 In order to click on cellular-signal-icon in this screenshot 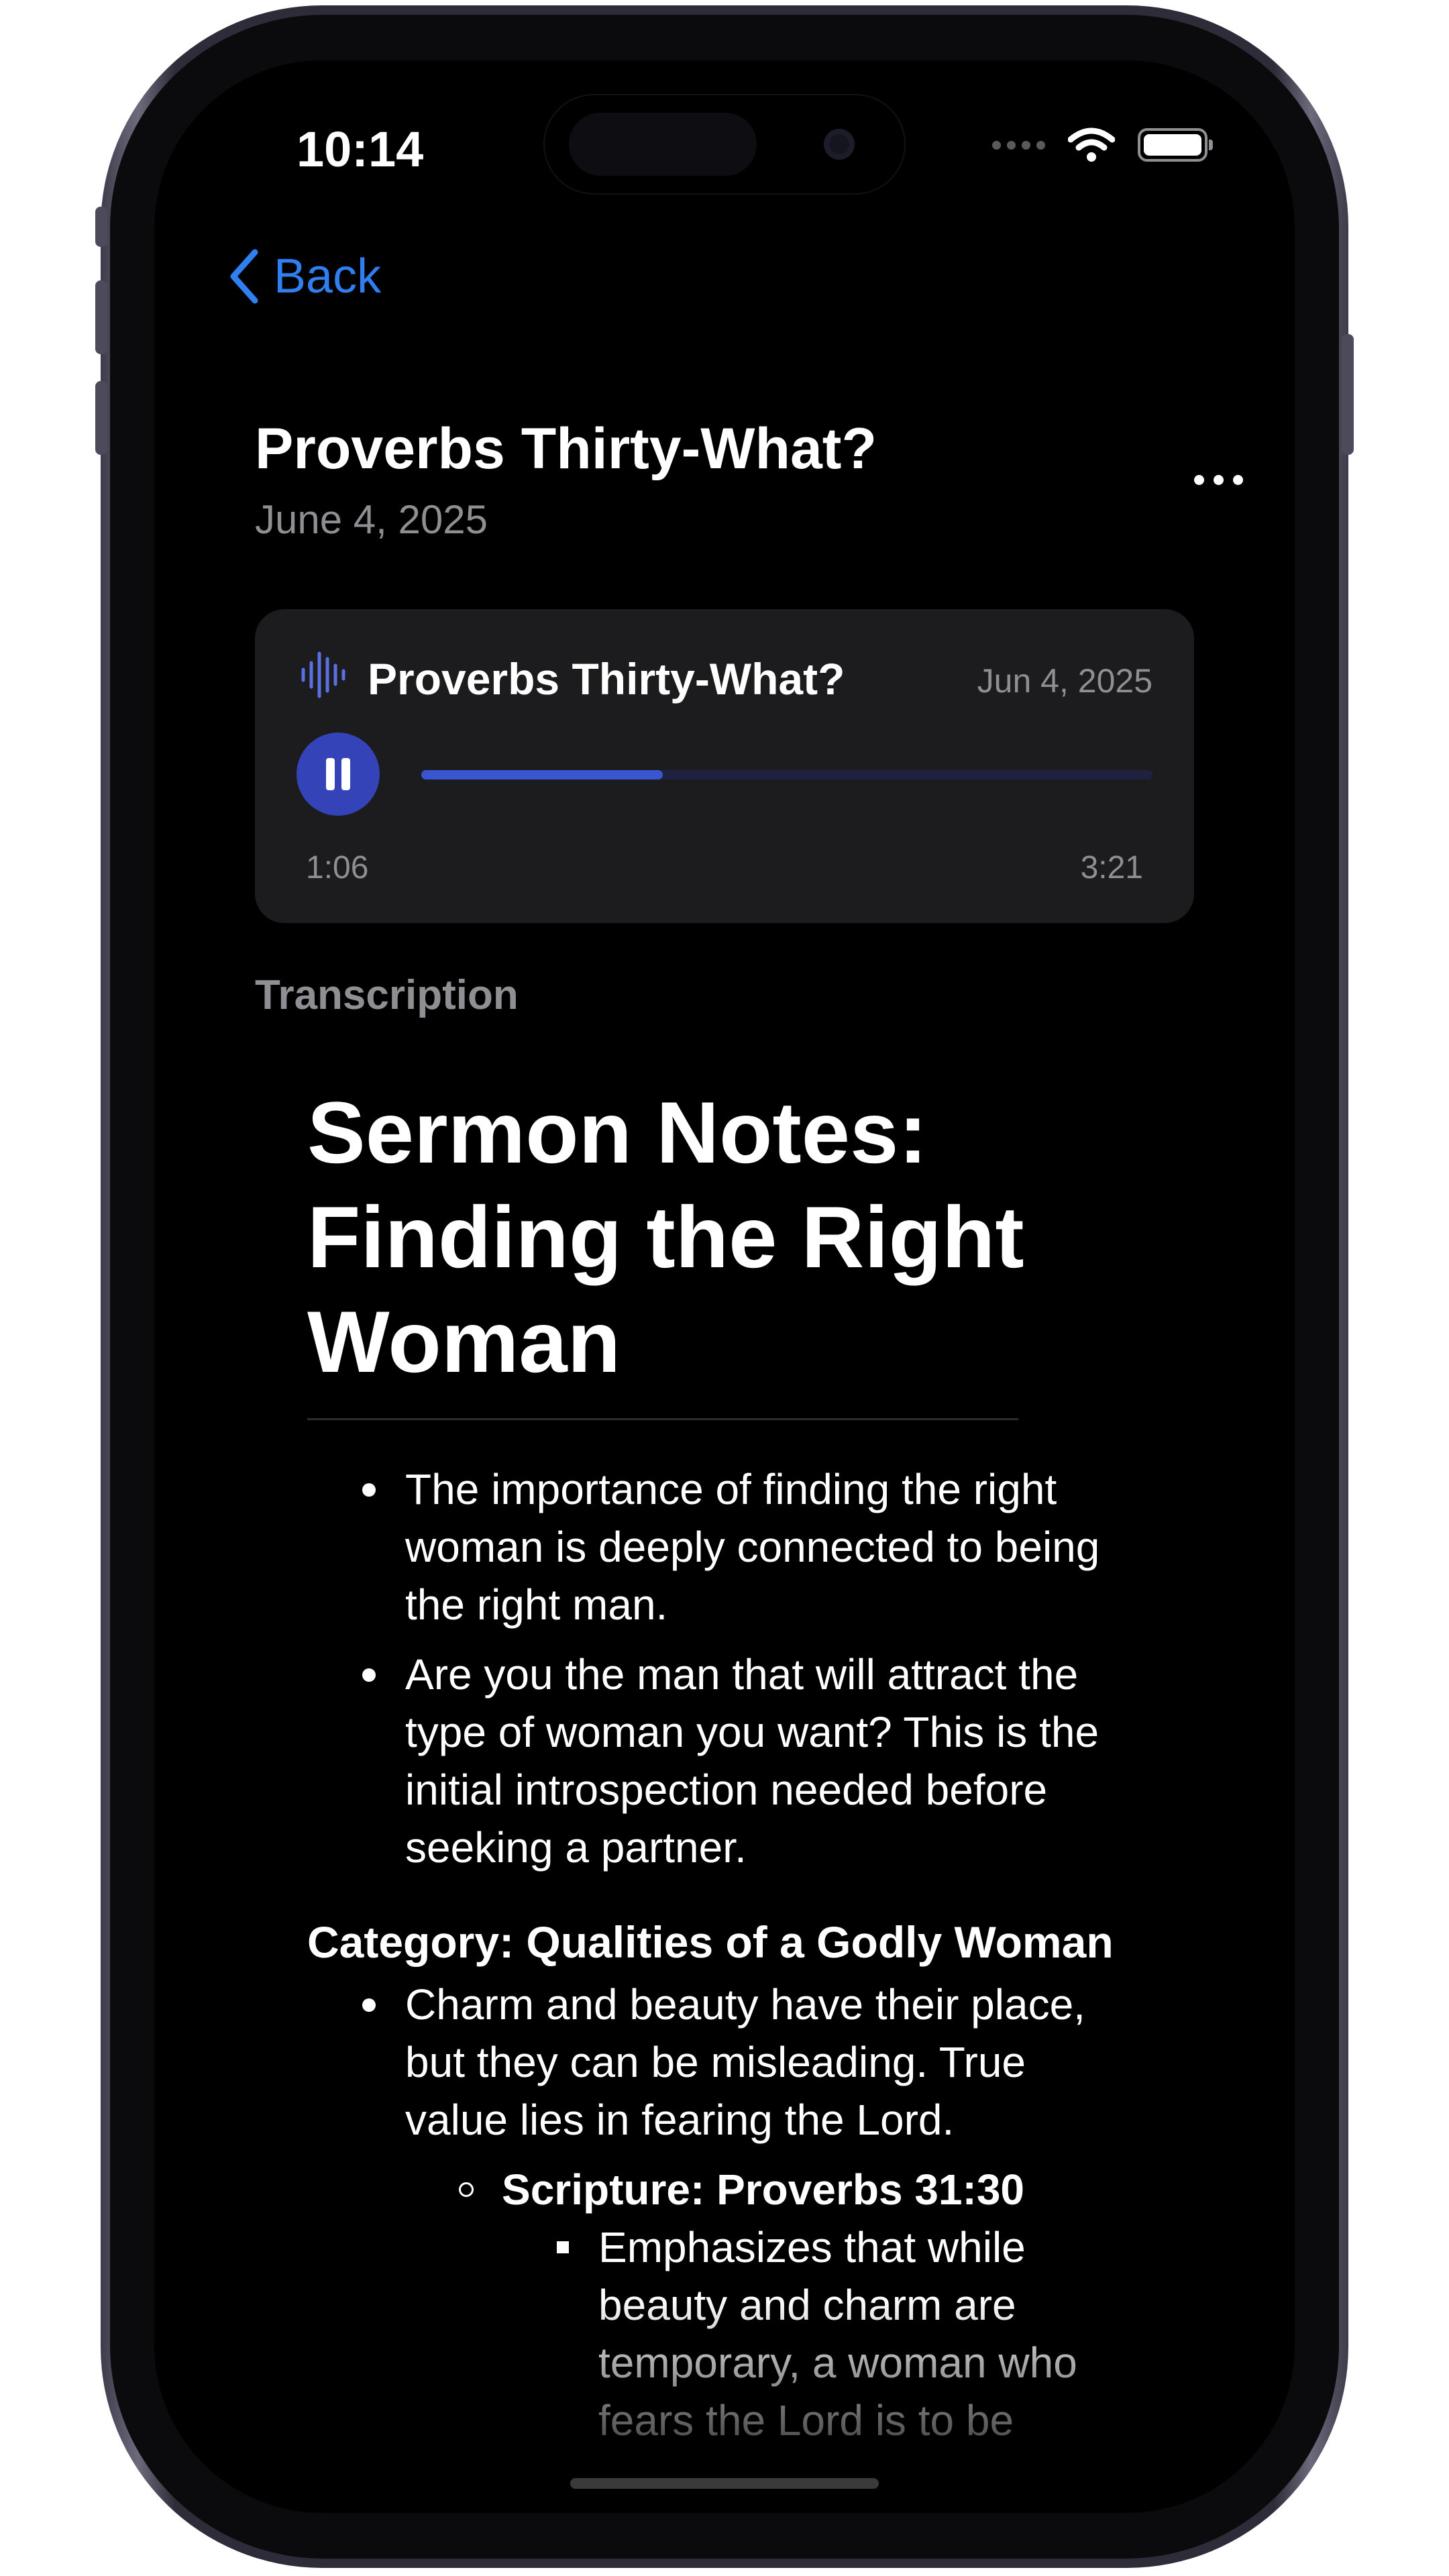, I will do `click(1018, 145)`.